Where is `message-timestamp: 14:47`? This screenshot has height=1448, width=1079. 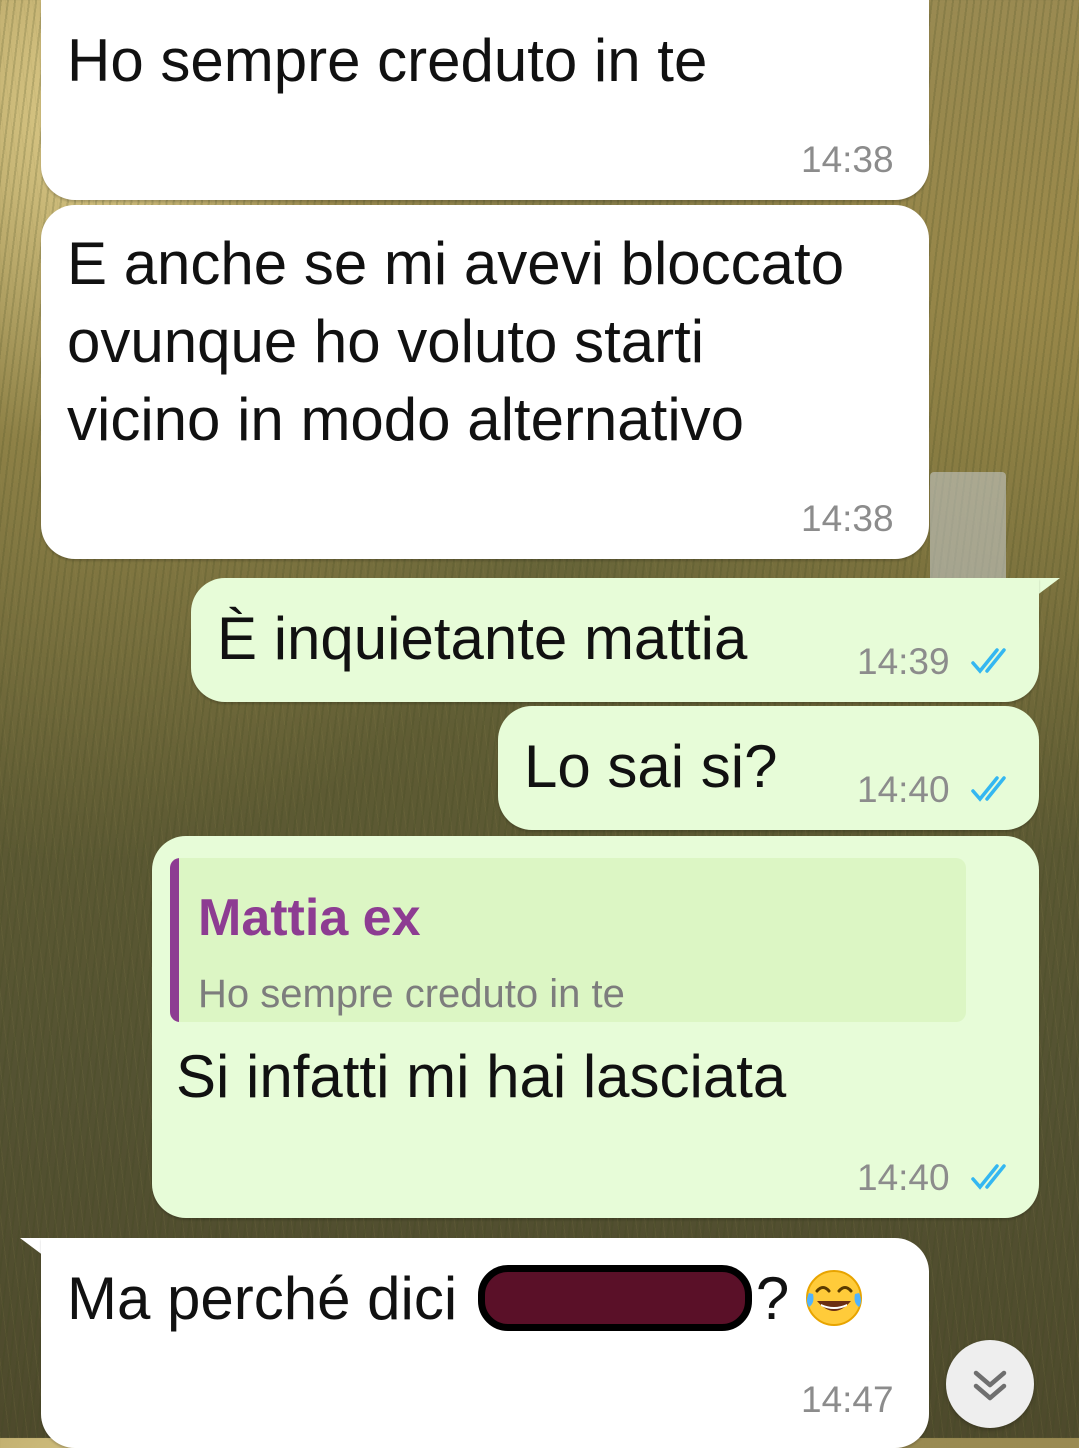
message-timestamp: 14:47 is located at coordinates (847, 1399).